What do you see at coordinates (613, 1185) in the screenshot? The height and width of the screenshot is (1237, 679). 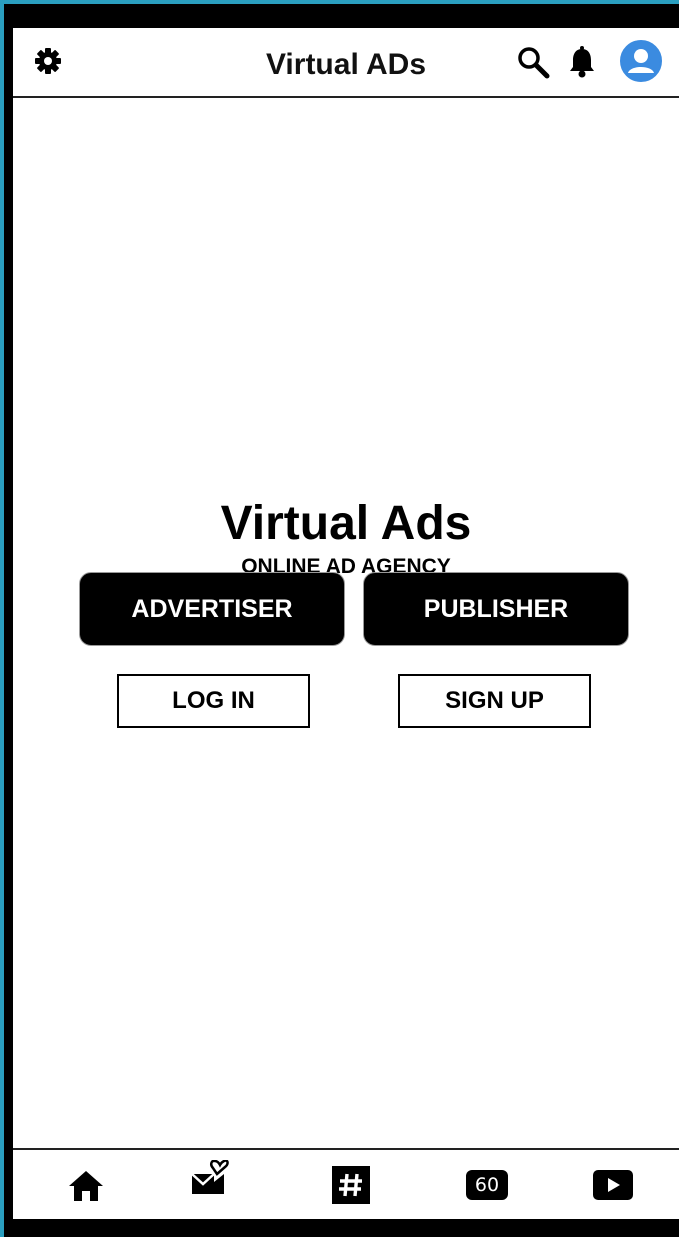 I see `play-icon` at bounding box center [613, 1185].